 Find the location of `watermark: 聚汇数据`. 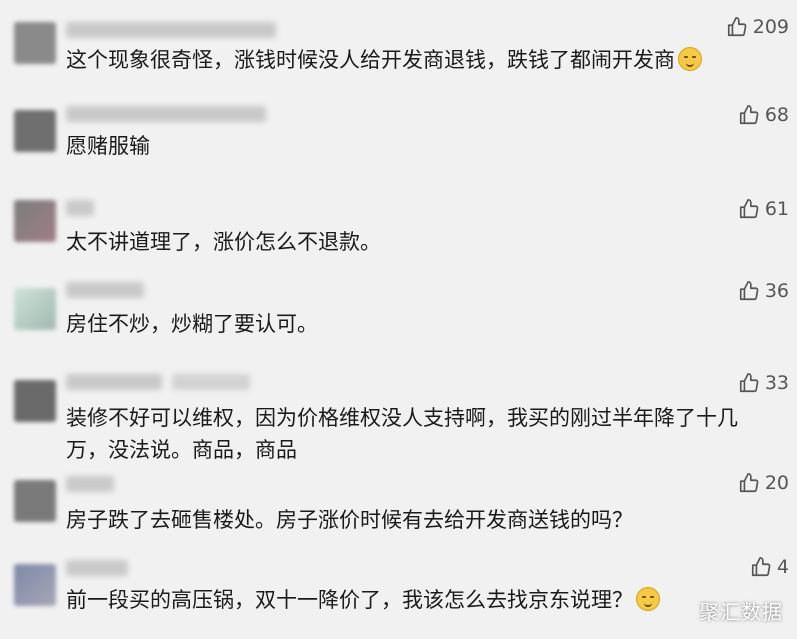

watermark: 聚汇数据 is located at coordinates (741, 612).